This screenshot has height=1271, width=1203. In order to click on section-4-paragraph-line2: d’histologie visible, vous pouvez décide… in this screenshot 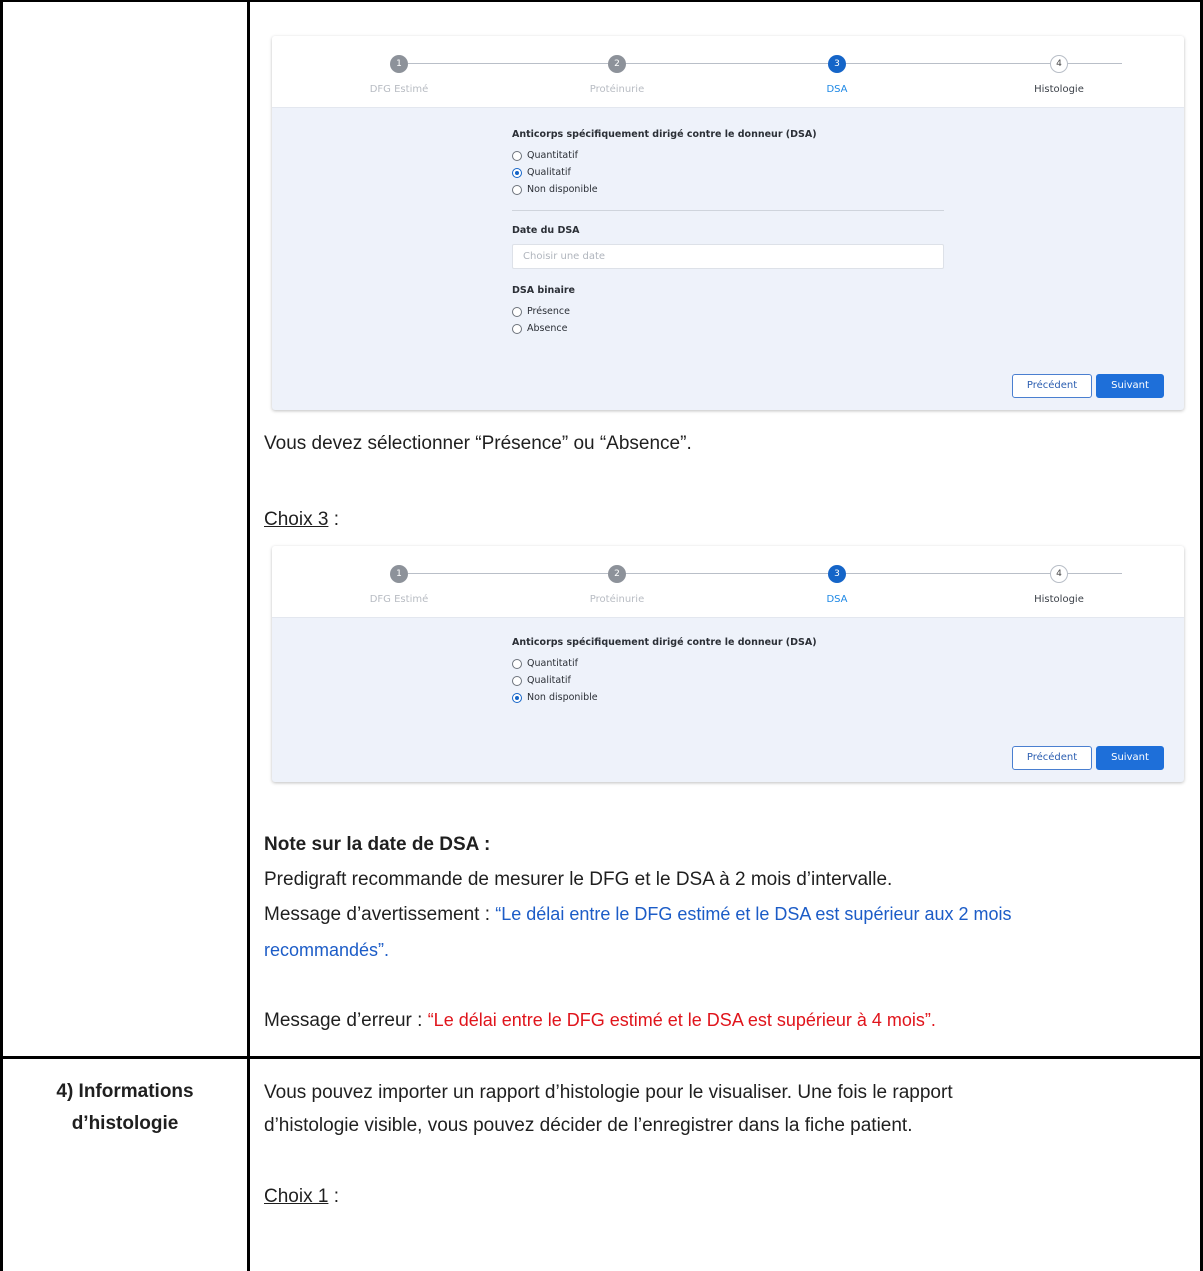, I will do `click(588, 1125)`.